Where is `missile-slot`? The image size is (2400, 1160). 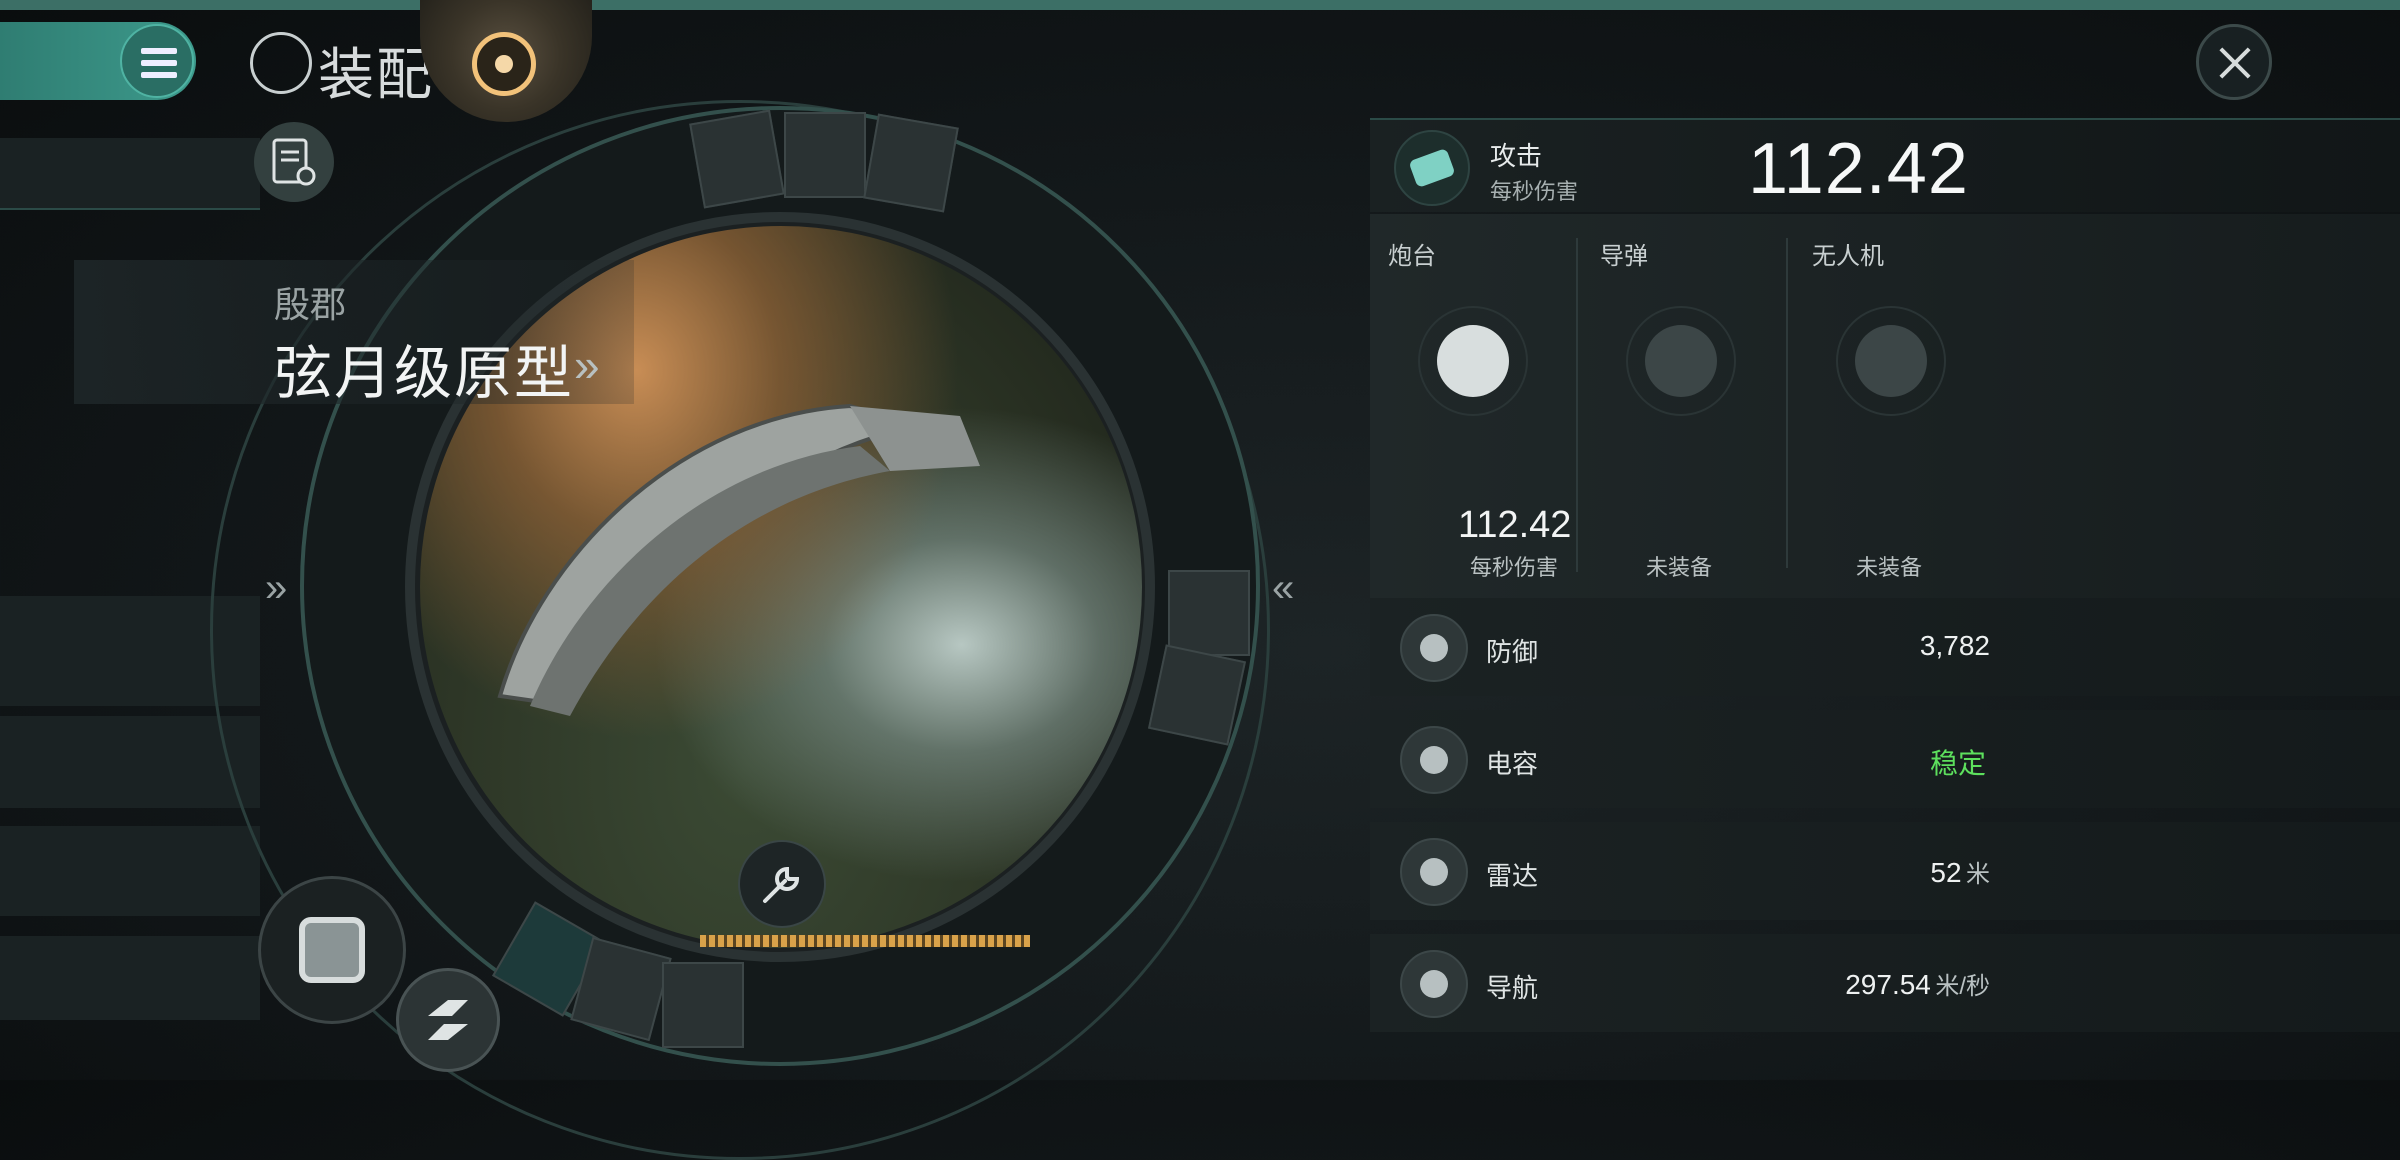 missile-slot is located at coordinates (1681, 361).